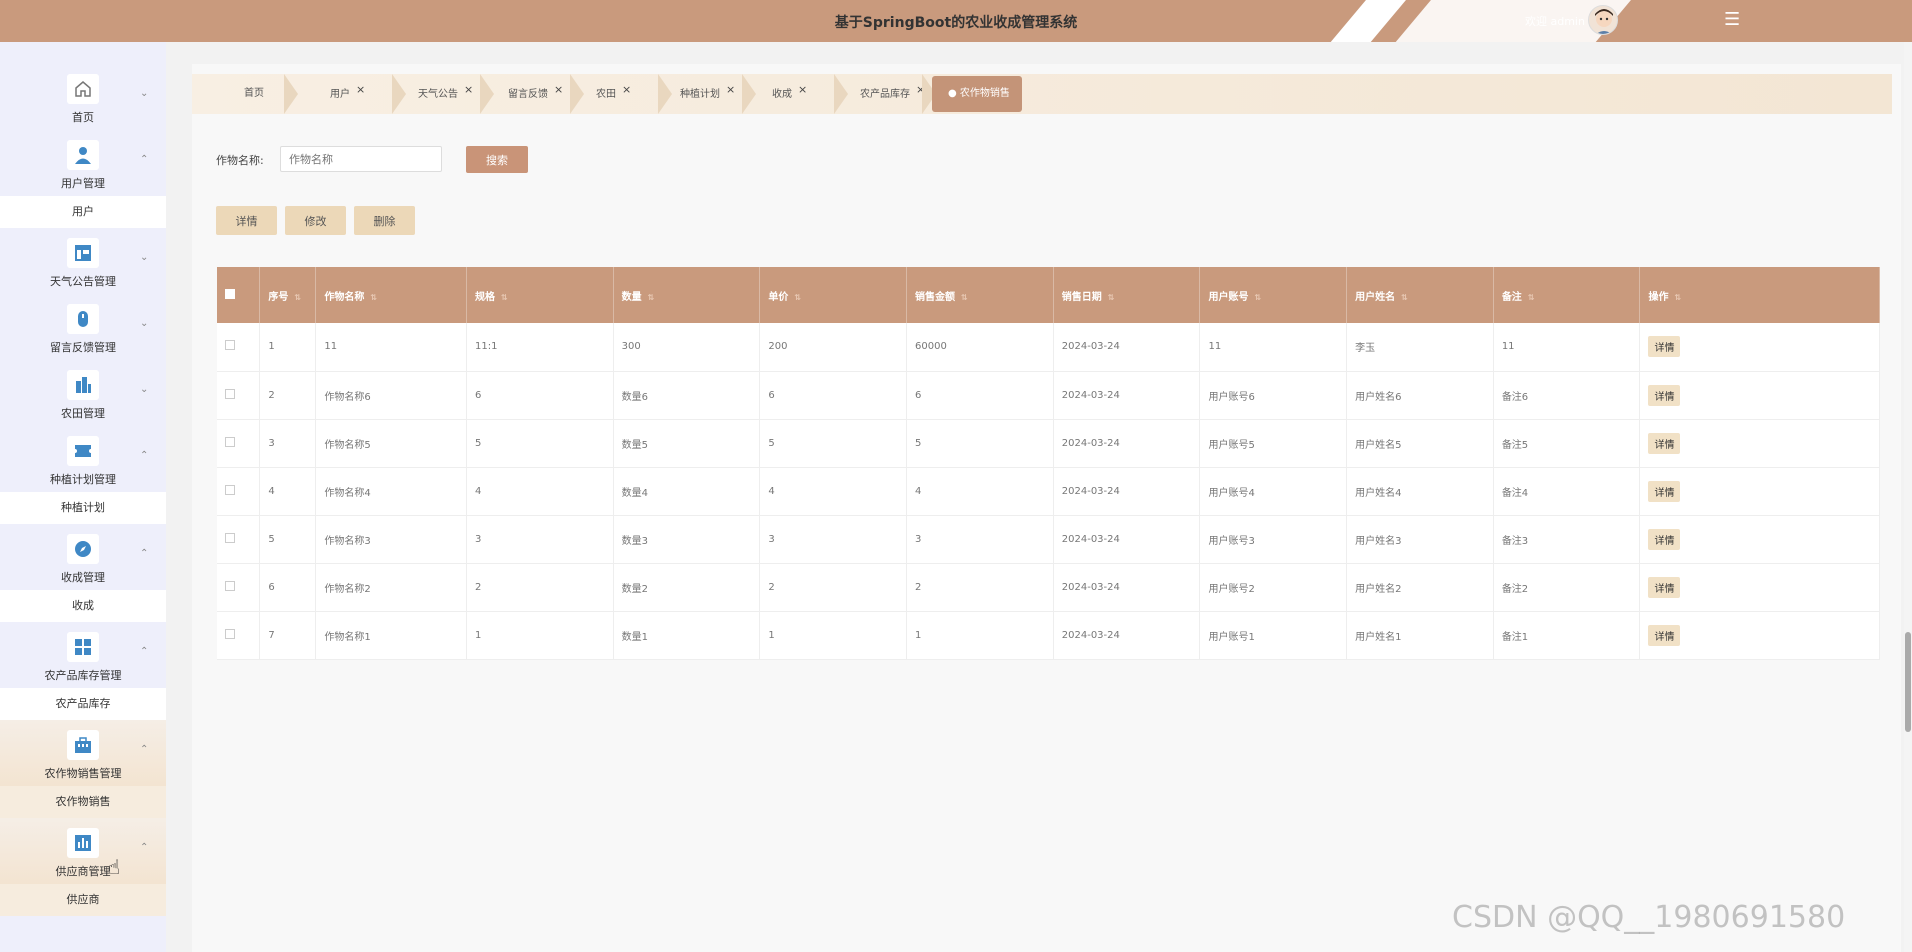  What do you see at coordinates (497, 159) in the screenshot?
I see `search-button: 搜索` at bounding box center [497, 159].